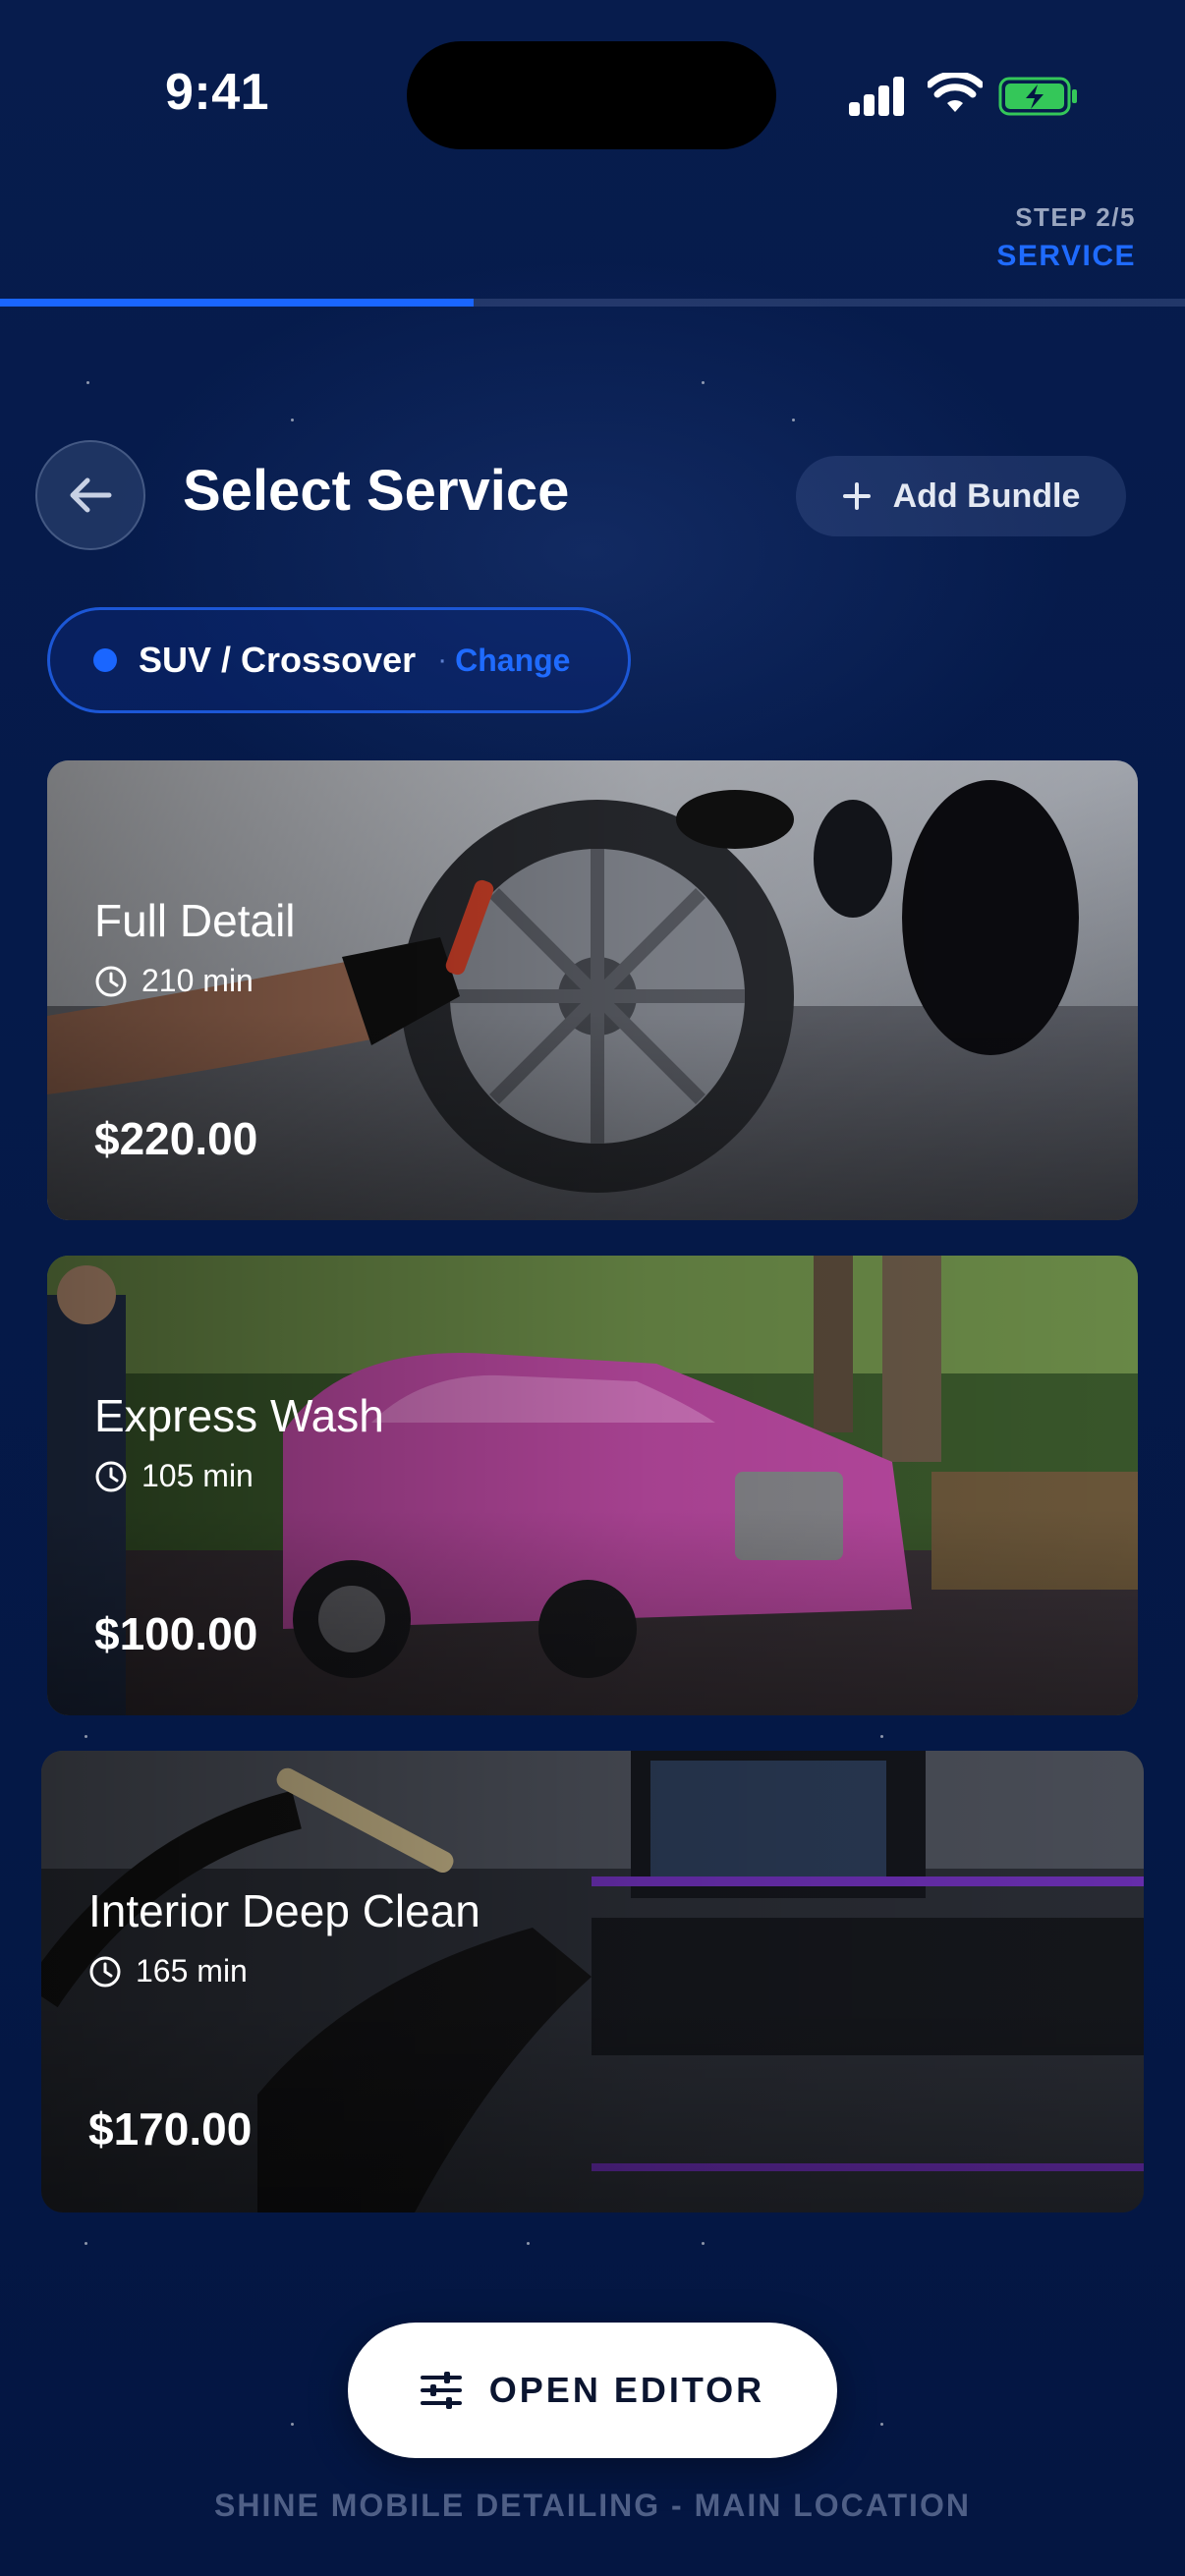  Describe the element at coordinates (239, 1415) in the screenshot. I see `service-name: Express Wash` at that location.